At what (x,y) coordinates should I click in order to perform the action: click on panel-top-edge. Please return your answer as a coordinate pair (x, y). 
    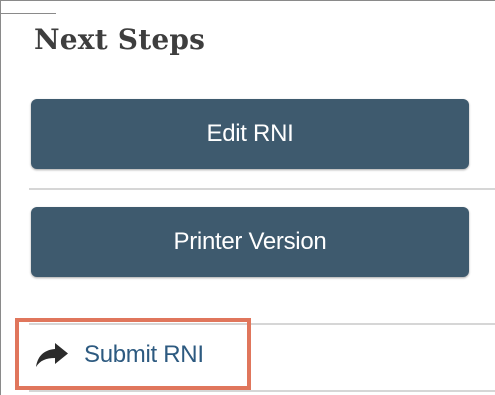
    Looking at the image, I should click on (28, 7).